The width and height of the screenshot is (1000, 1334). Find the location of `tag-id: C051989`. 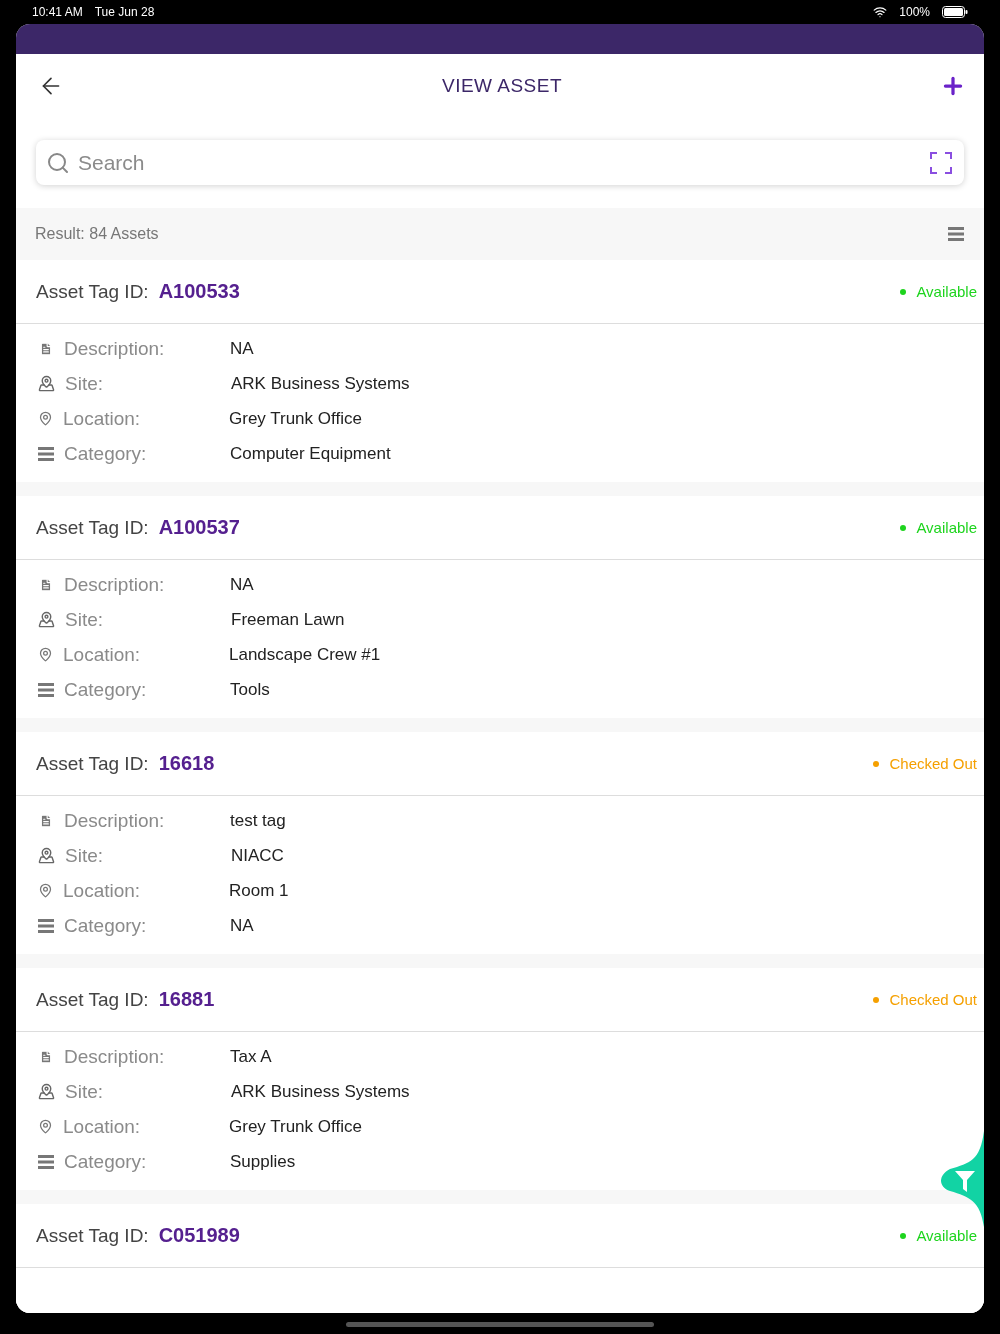

tag-id: C051989 is located at coordinates (199, 1235).